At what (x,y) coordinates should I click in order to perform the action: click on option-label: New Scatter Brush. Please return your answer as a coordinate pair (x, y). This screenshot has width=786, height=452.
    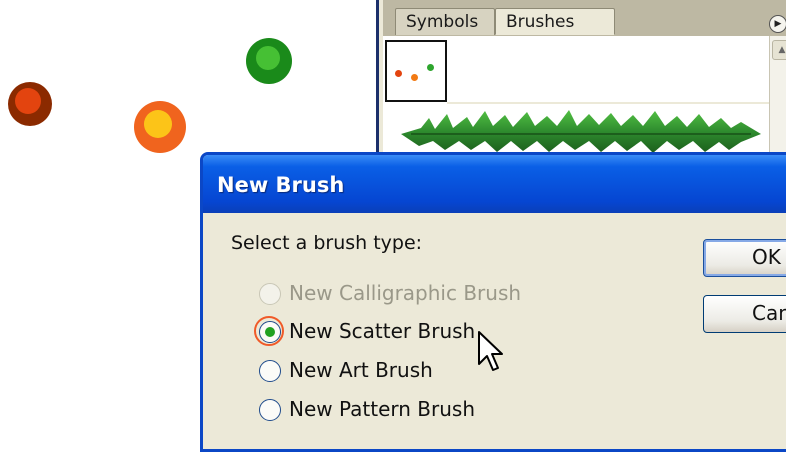
    Looking at the image, I should click on (382, 331).